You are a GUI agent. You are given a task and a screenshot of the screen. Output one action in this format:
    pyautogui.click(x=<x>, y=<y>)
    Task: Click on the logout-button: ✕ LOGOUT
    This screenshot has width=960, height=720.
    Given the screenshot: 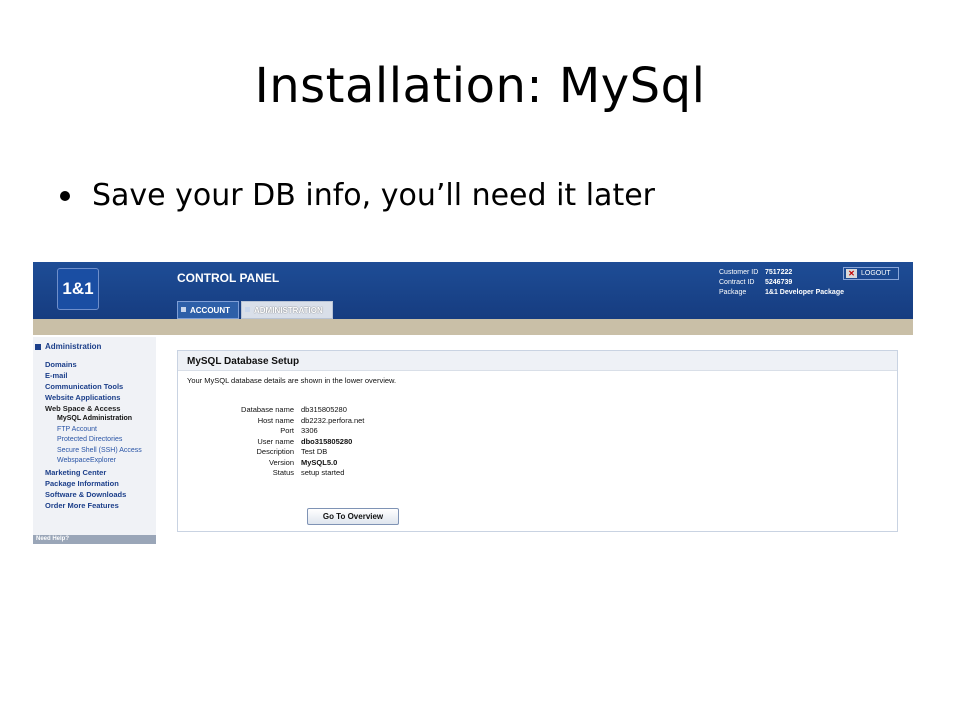 What is the action you would take?
    pyautogui.click(x=871, y=273)
    